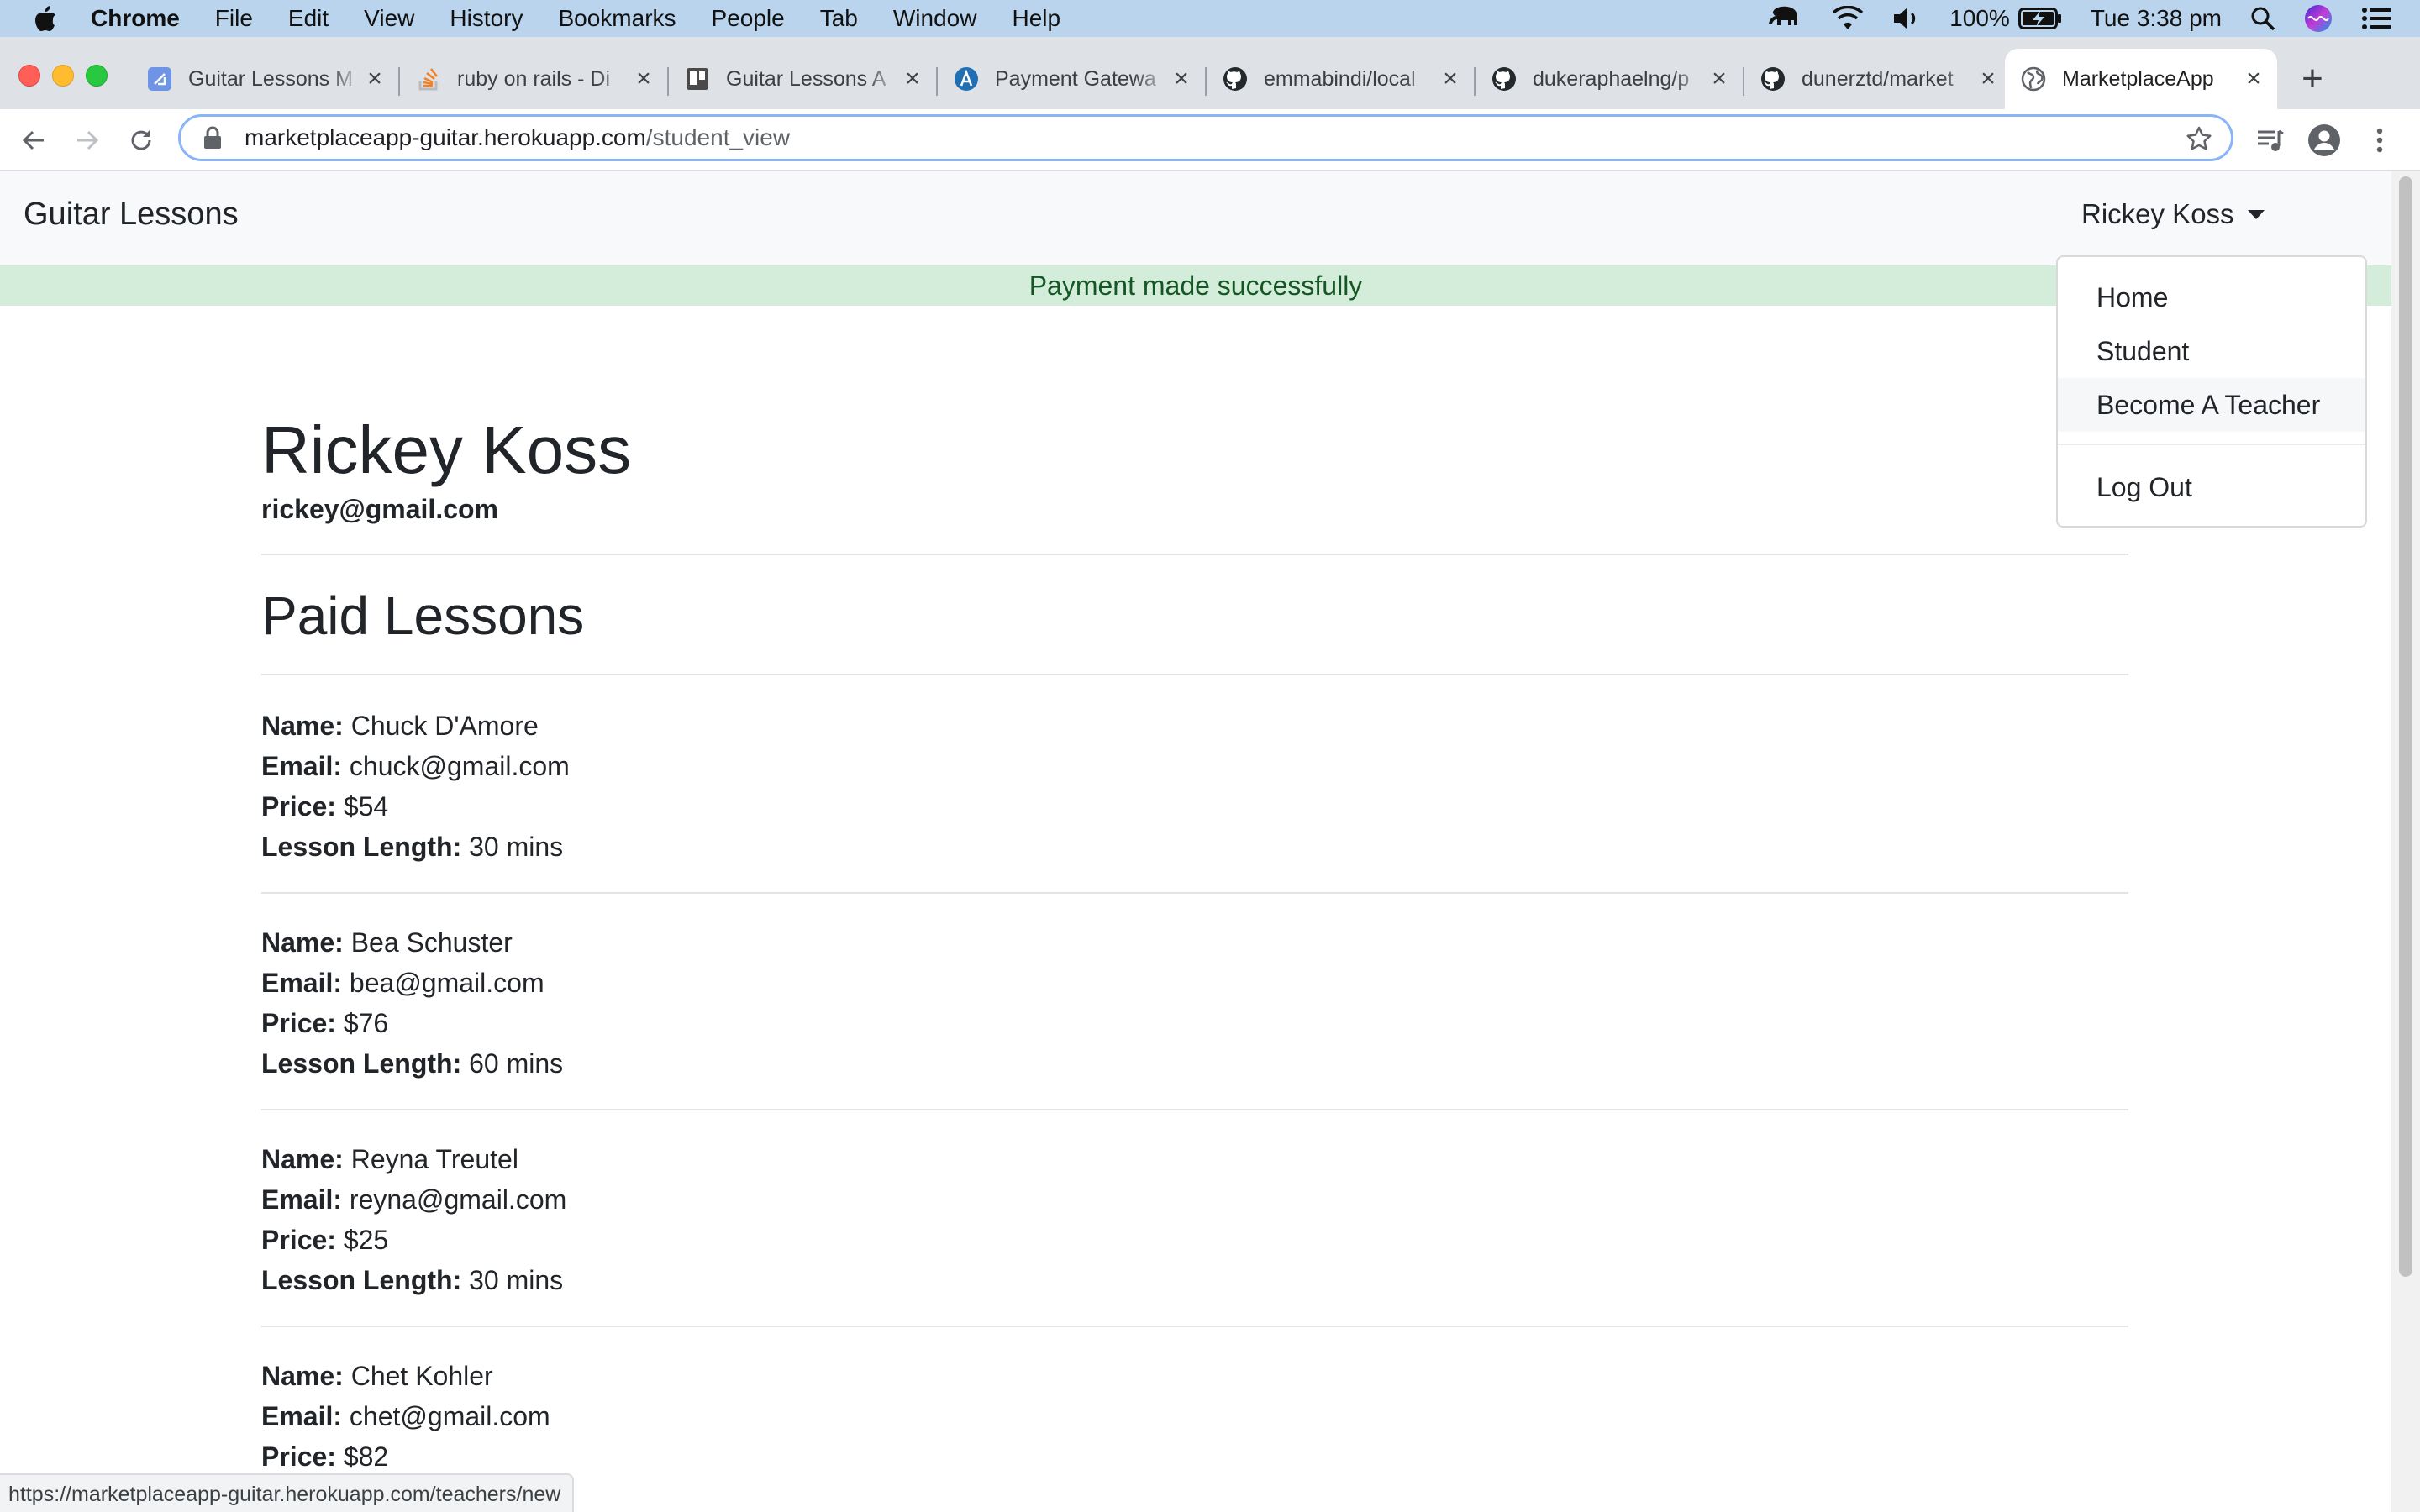 This screenshot has height=1512, width=2420. Describe the element at coordinates (802, 79) in the screenshot. I see `tab-guitar-lessons-a: Guitar Lessons A ×` at that location.